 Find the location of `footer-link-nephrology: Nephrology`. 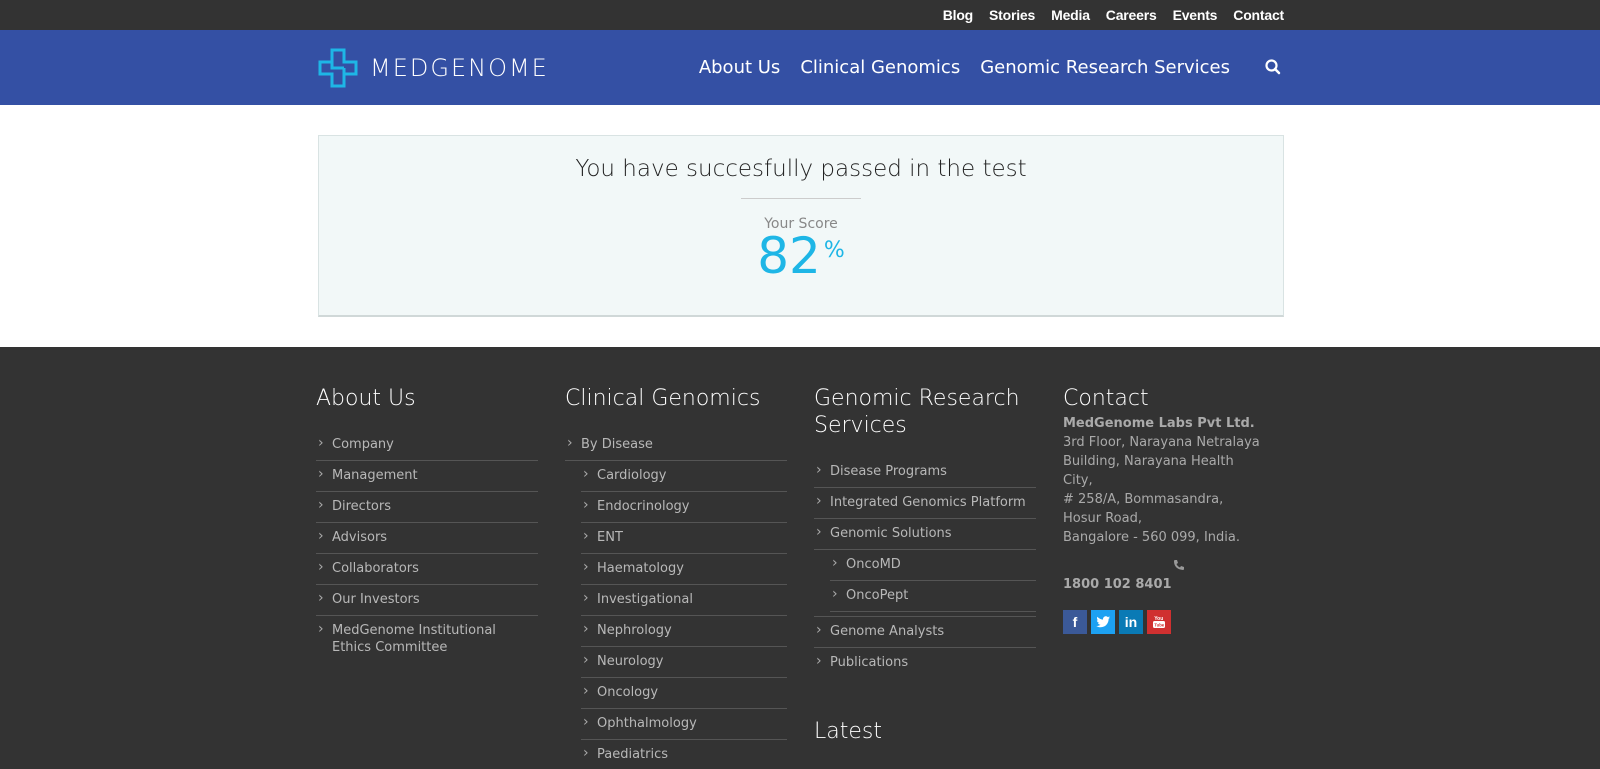

footer-link-nephrology: Nephrology is located at coordinates (684, 631).